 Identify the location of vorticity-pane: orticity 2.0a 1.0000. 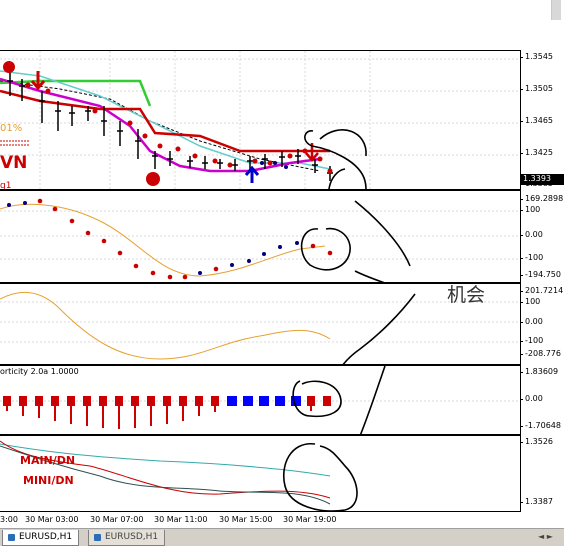
(260, 400).